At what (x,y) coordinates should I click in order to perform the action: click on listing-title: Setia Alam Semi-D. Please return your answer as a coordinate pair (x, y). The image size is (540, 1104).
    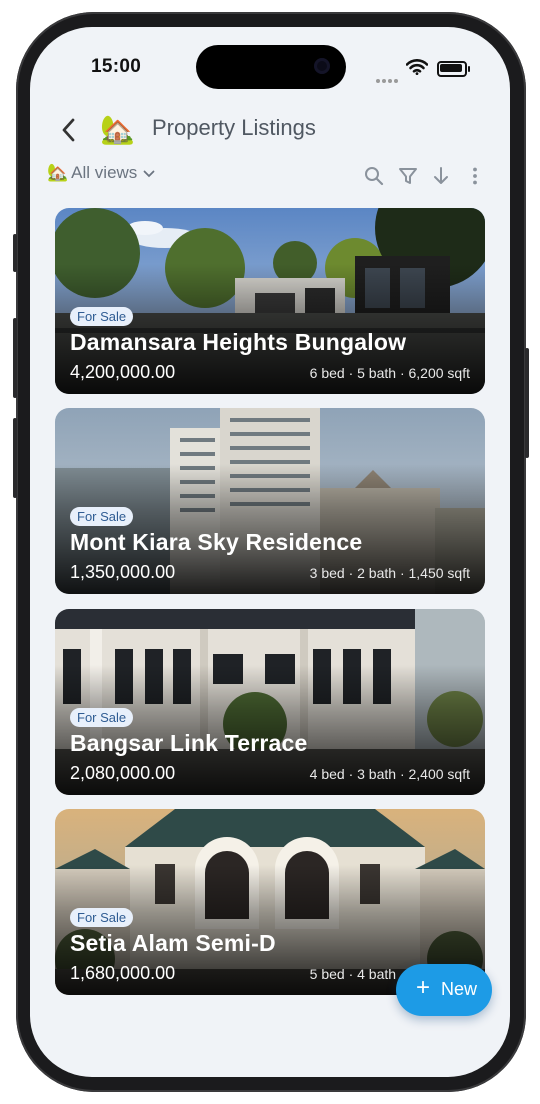
    Looking at the image, I should click on (173, 943).